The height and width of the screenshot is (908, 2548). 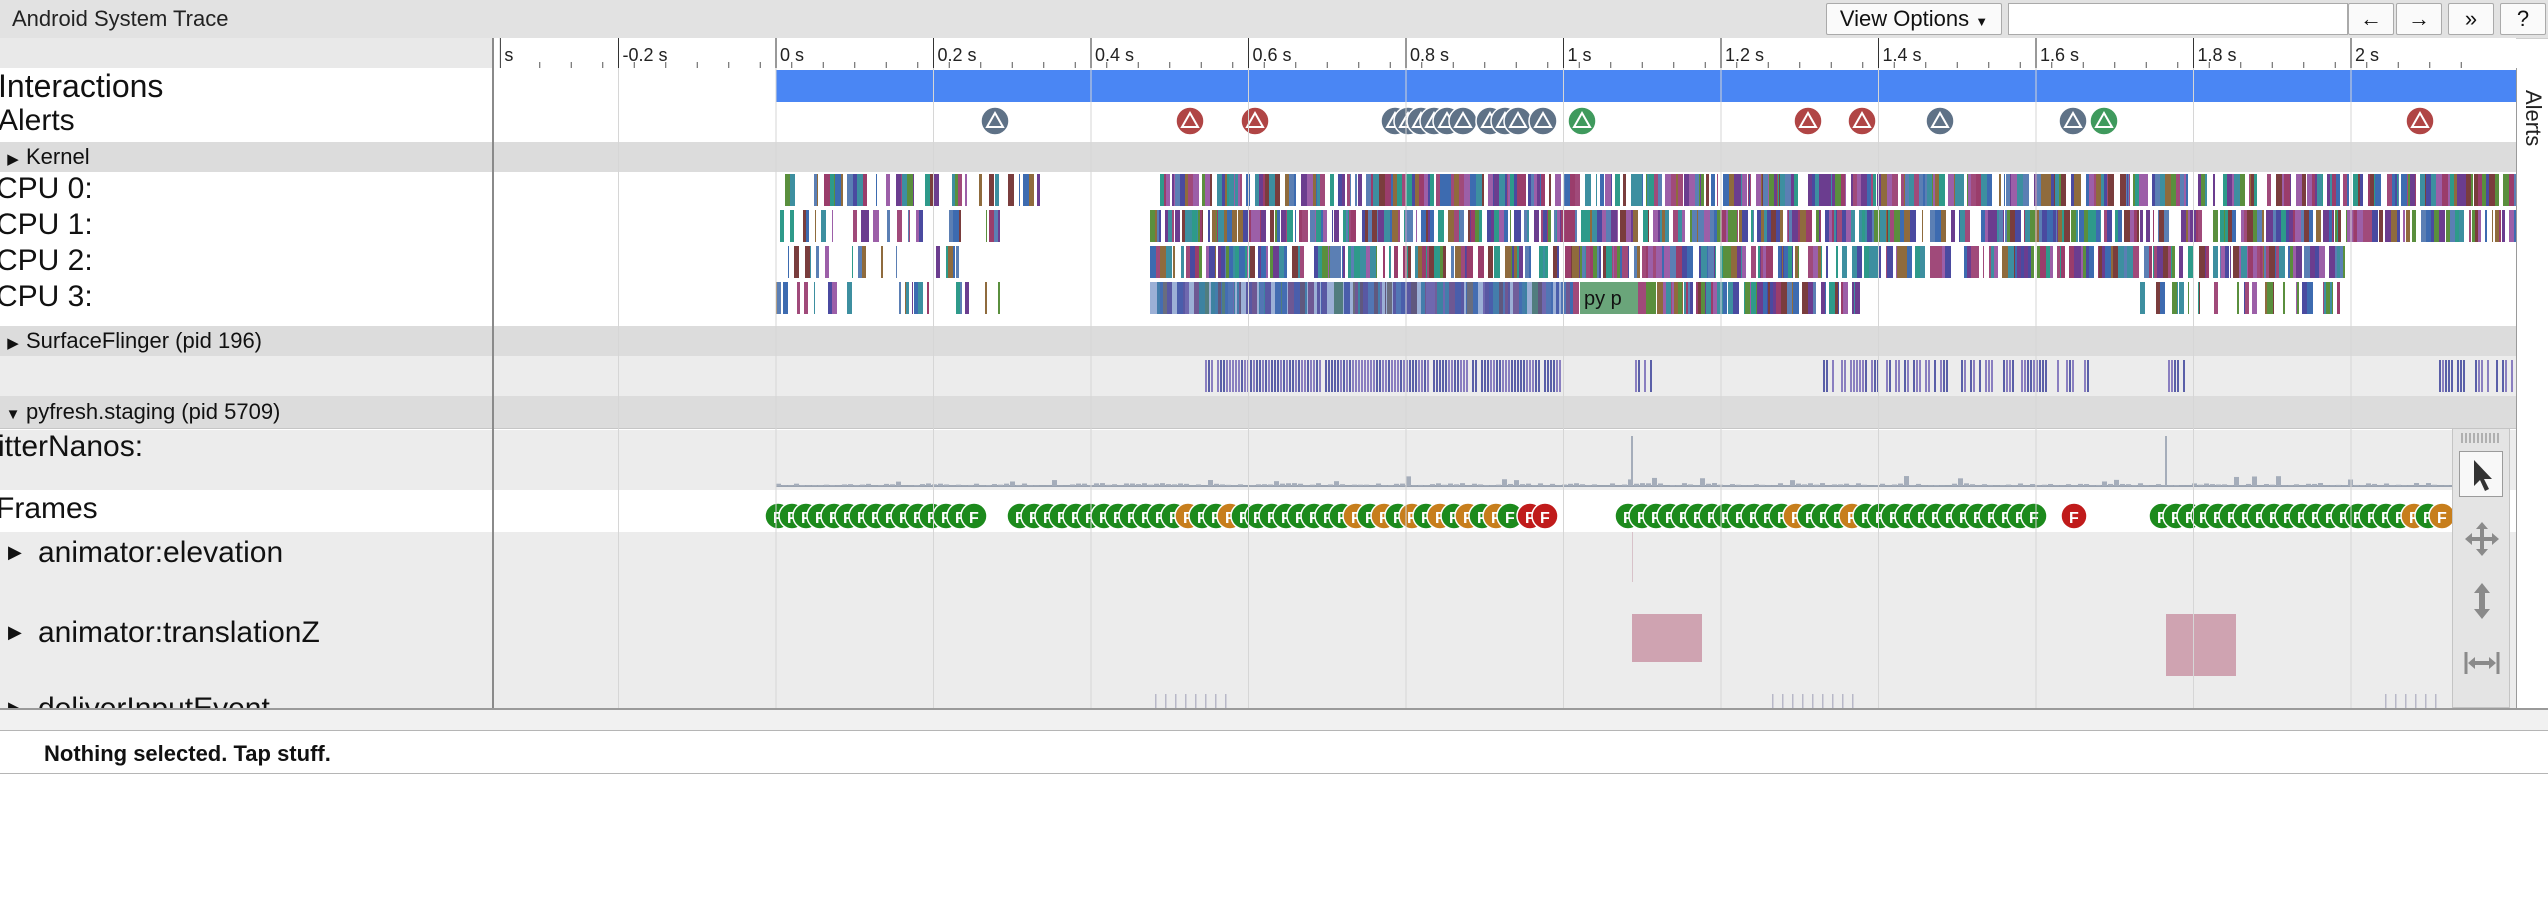 What do you see at coordinates (1258, 639) in the screenshot?
I see `animator-translationz-track: ▶ animator:translationZ` at bounding box center [1258, 639].